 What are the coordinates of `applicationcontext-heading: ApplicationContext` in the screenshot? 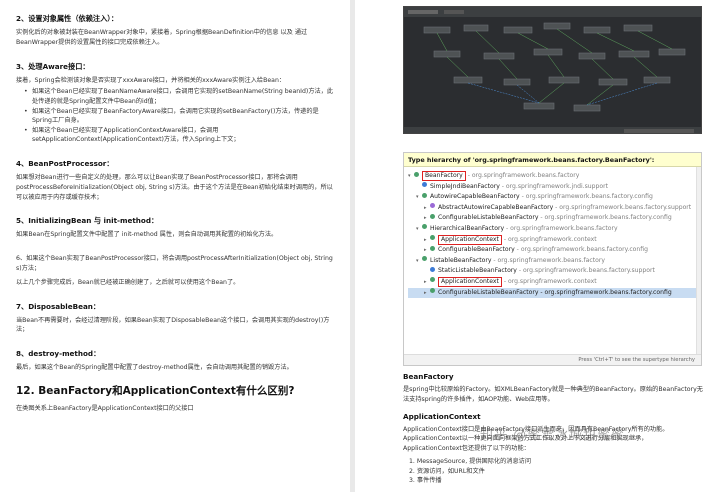 It's located at (442, 416).